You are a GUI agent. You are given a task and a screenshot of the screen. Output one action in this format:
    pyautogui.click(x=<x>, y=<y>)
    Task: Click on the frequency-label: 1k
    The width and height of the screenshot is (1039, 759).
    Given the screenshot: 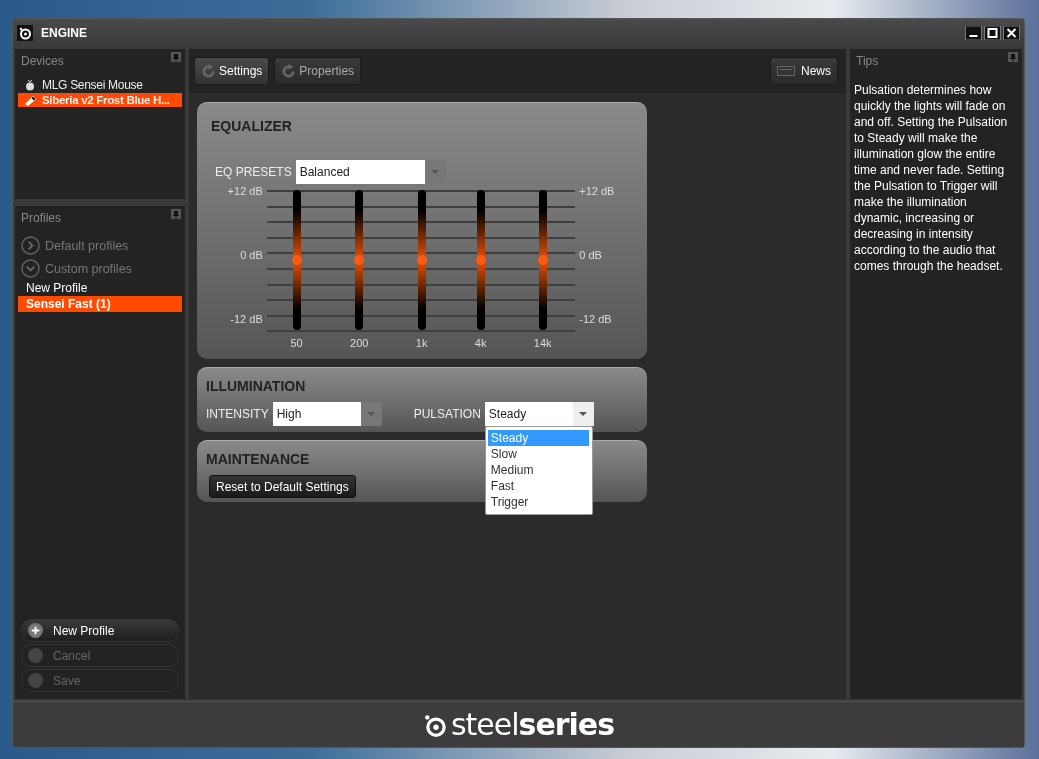 What is the action you would take?
    pyautogui.click(x=421, y=343)
    